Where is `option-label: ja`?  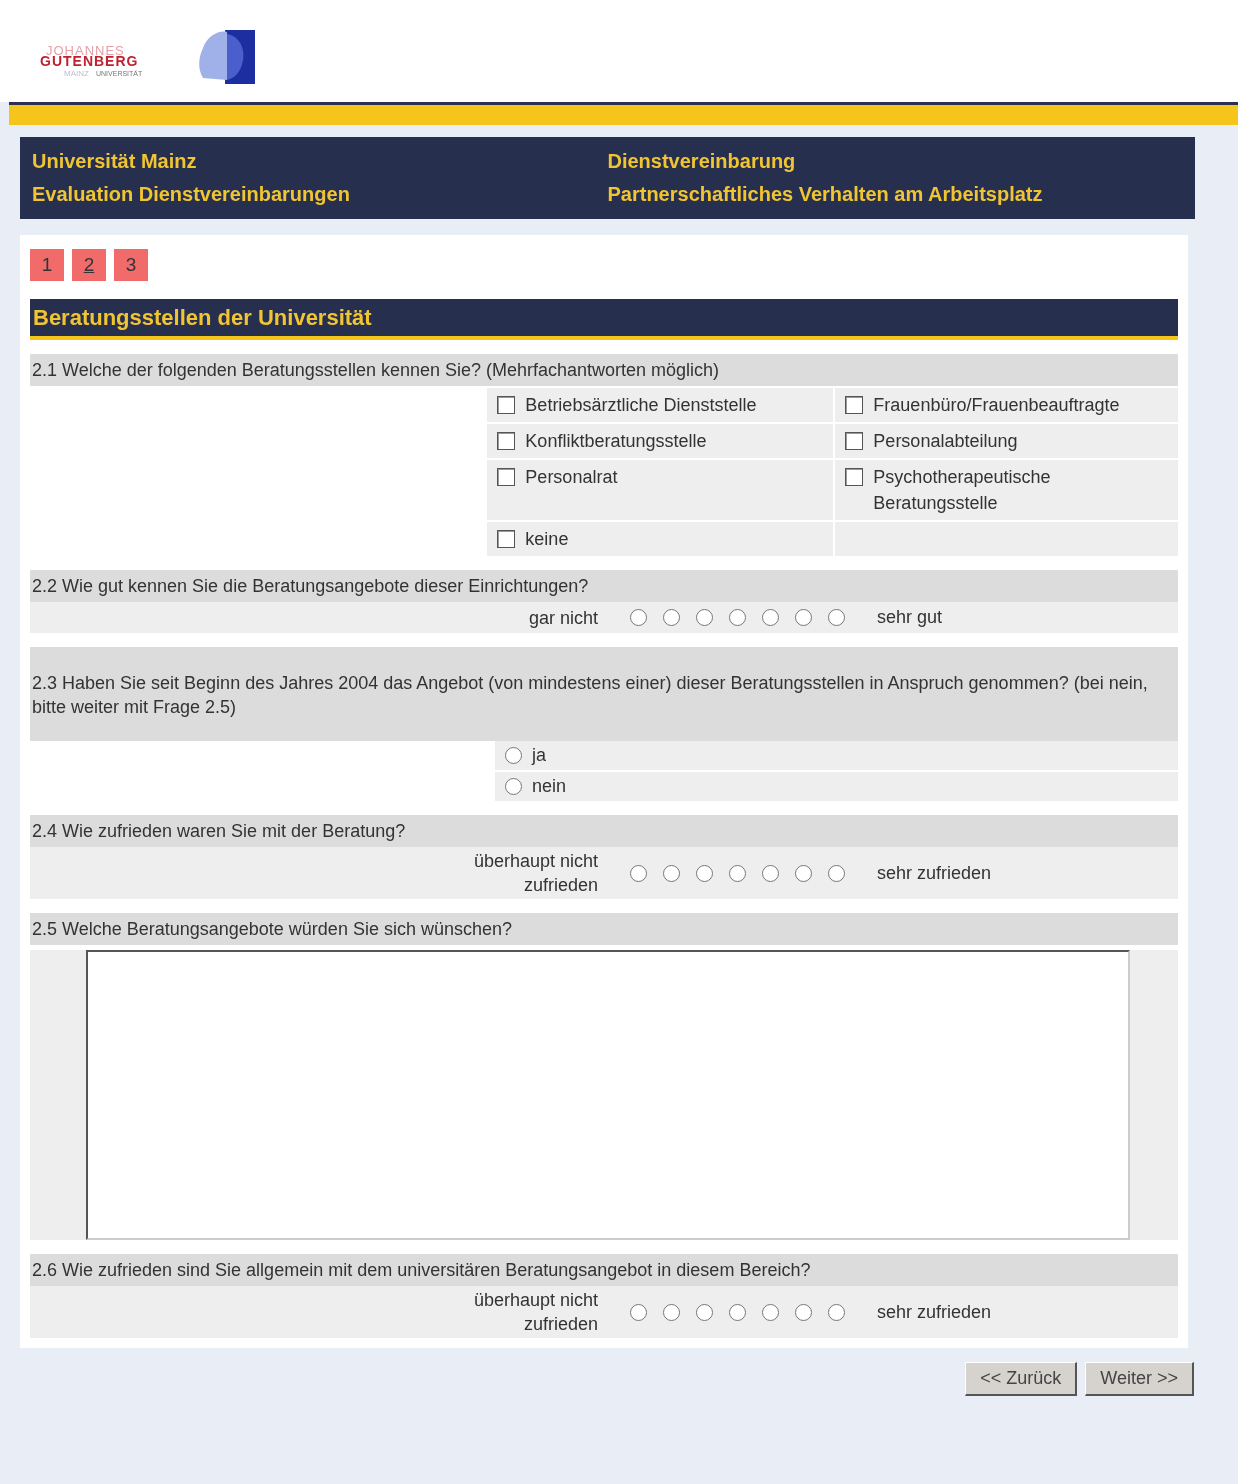 option-label: ja is located at coordinates (539, 755).